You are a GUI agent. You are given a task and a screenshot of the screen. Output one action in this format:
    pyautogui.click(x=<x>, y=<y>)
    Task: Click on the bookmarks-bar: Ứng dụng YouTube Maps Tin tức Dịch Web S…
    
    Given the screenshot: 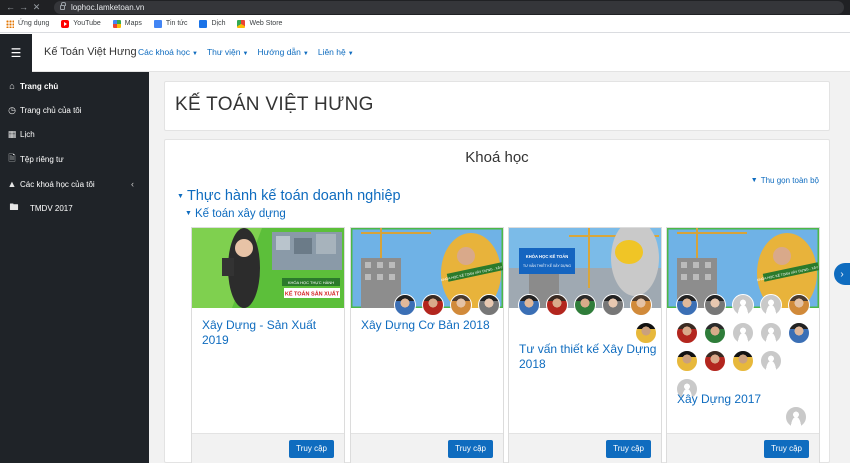 What is the action you would take?
    pyautogui.click(x=425, y=24)
    